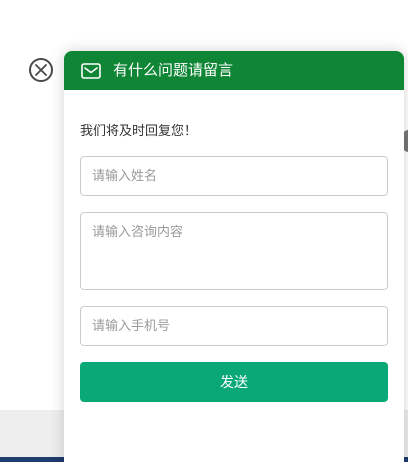 The image size is (408, 462). What do you see at coordinates (234, 251) in the screenshot?
I see `content-textarea` at bounding box center [234, 251].